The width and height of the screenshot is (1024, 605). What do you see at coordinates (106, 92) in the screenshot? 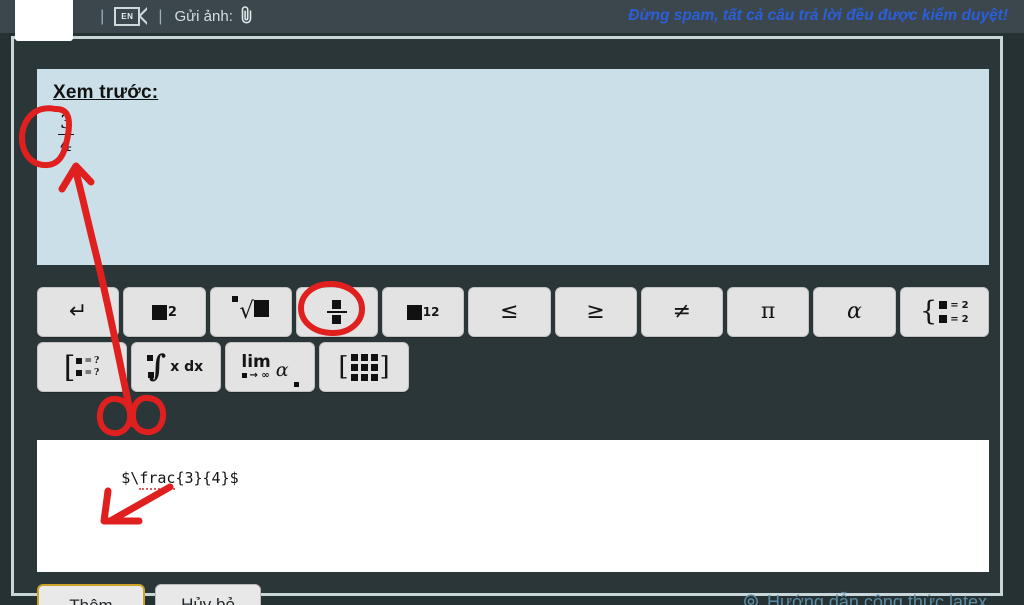
I see `preview-title: Xem trước:` at bounding box center [106, 92].